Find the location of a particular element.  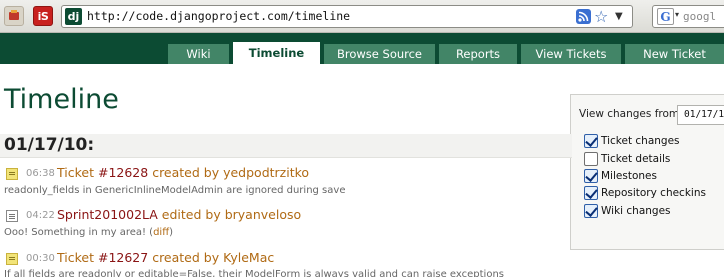

search-bar: G ▾ googl is located at coordinates (688, 16).